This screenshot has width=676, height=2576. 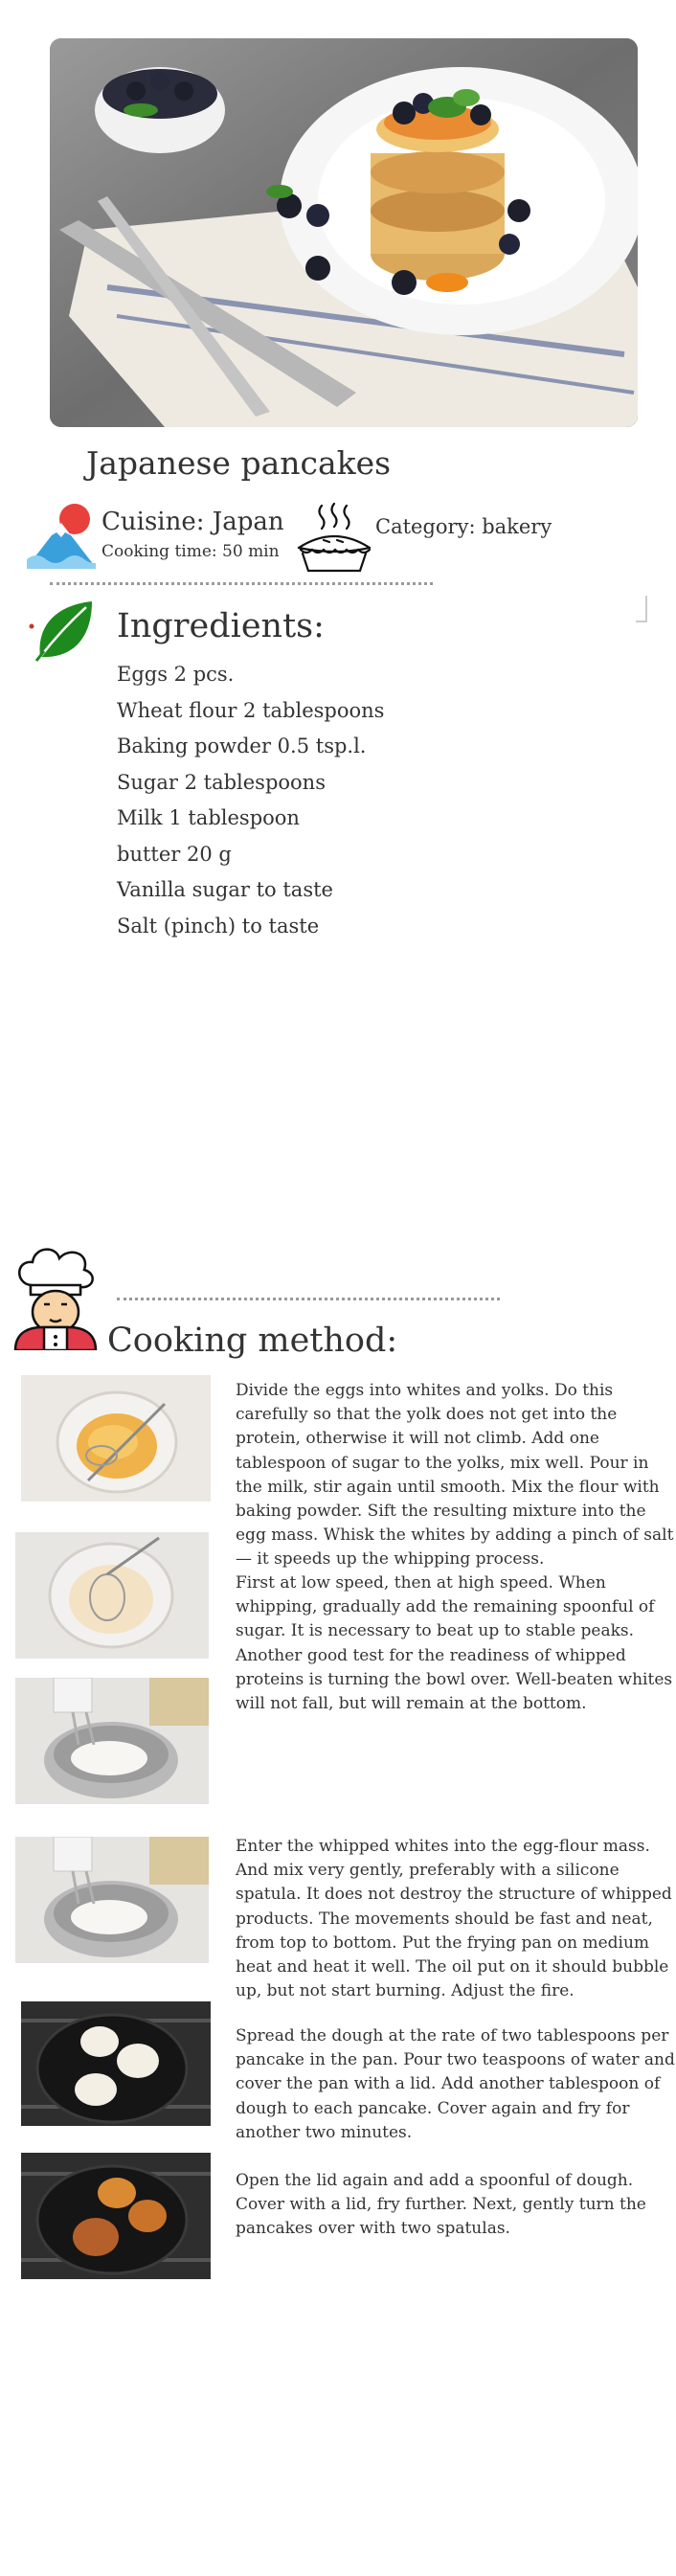 What do you see at coordinates (239, 463) in the screenshot?
I see `recipe-title: Japanese pancakes` at bounding box center [239, 463].